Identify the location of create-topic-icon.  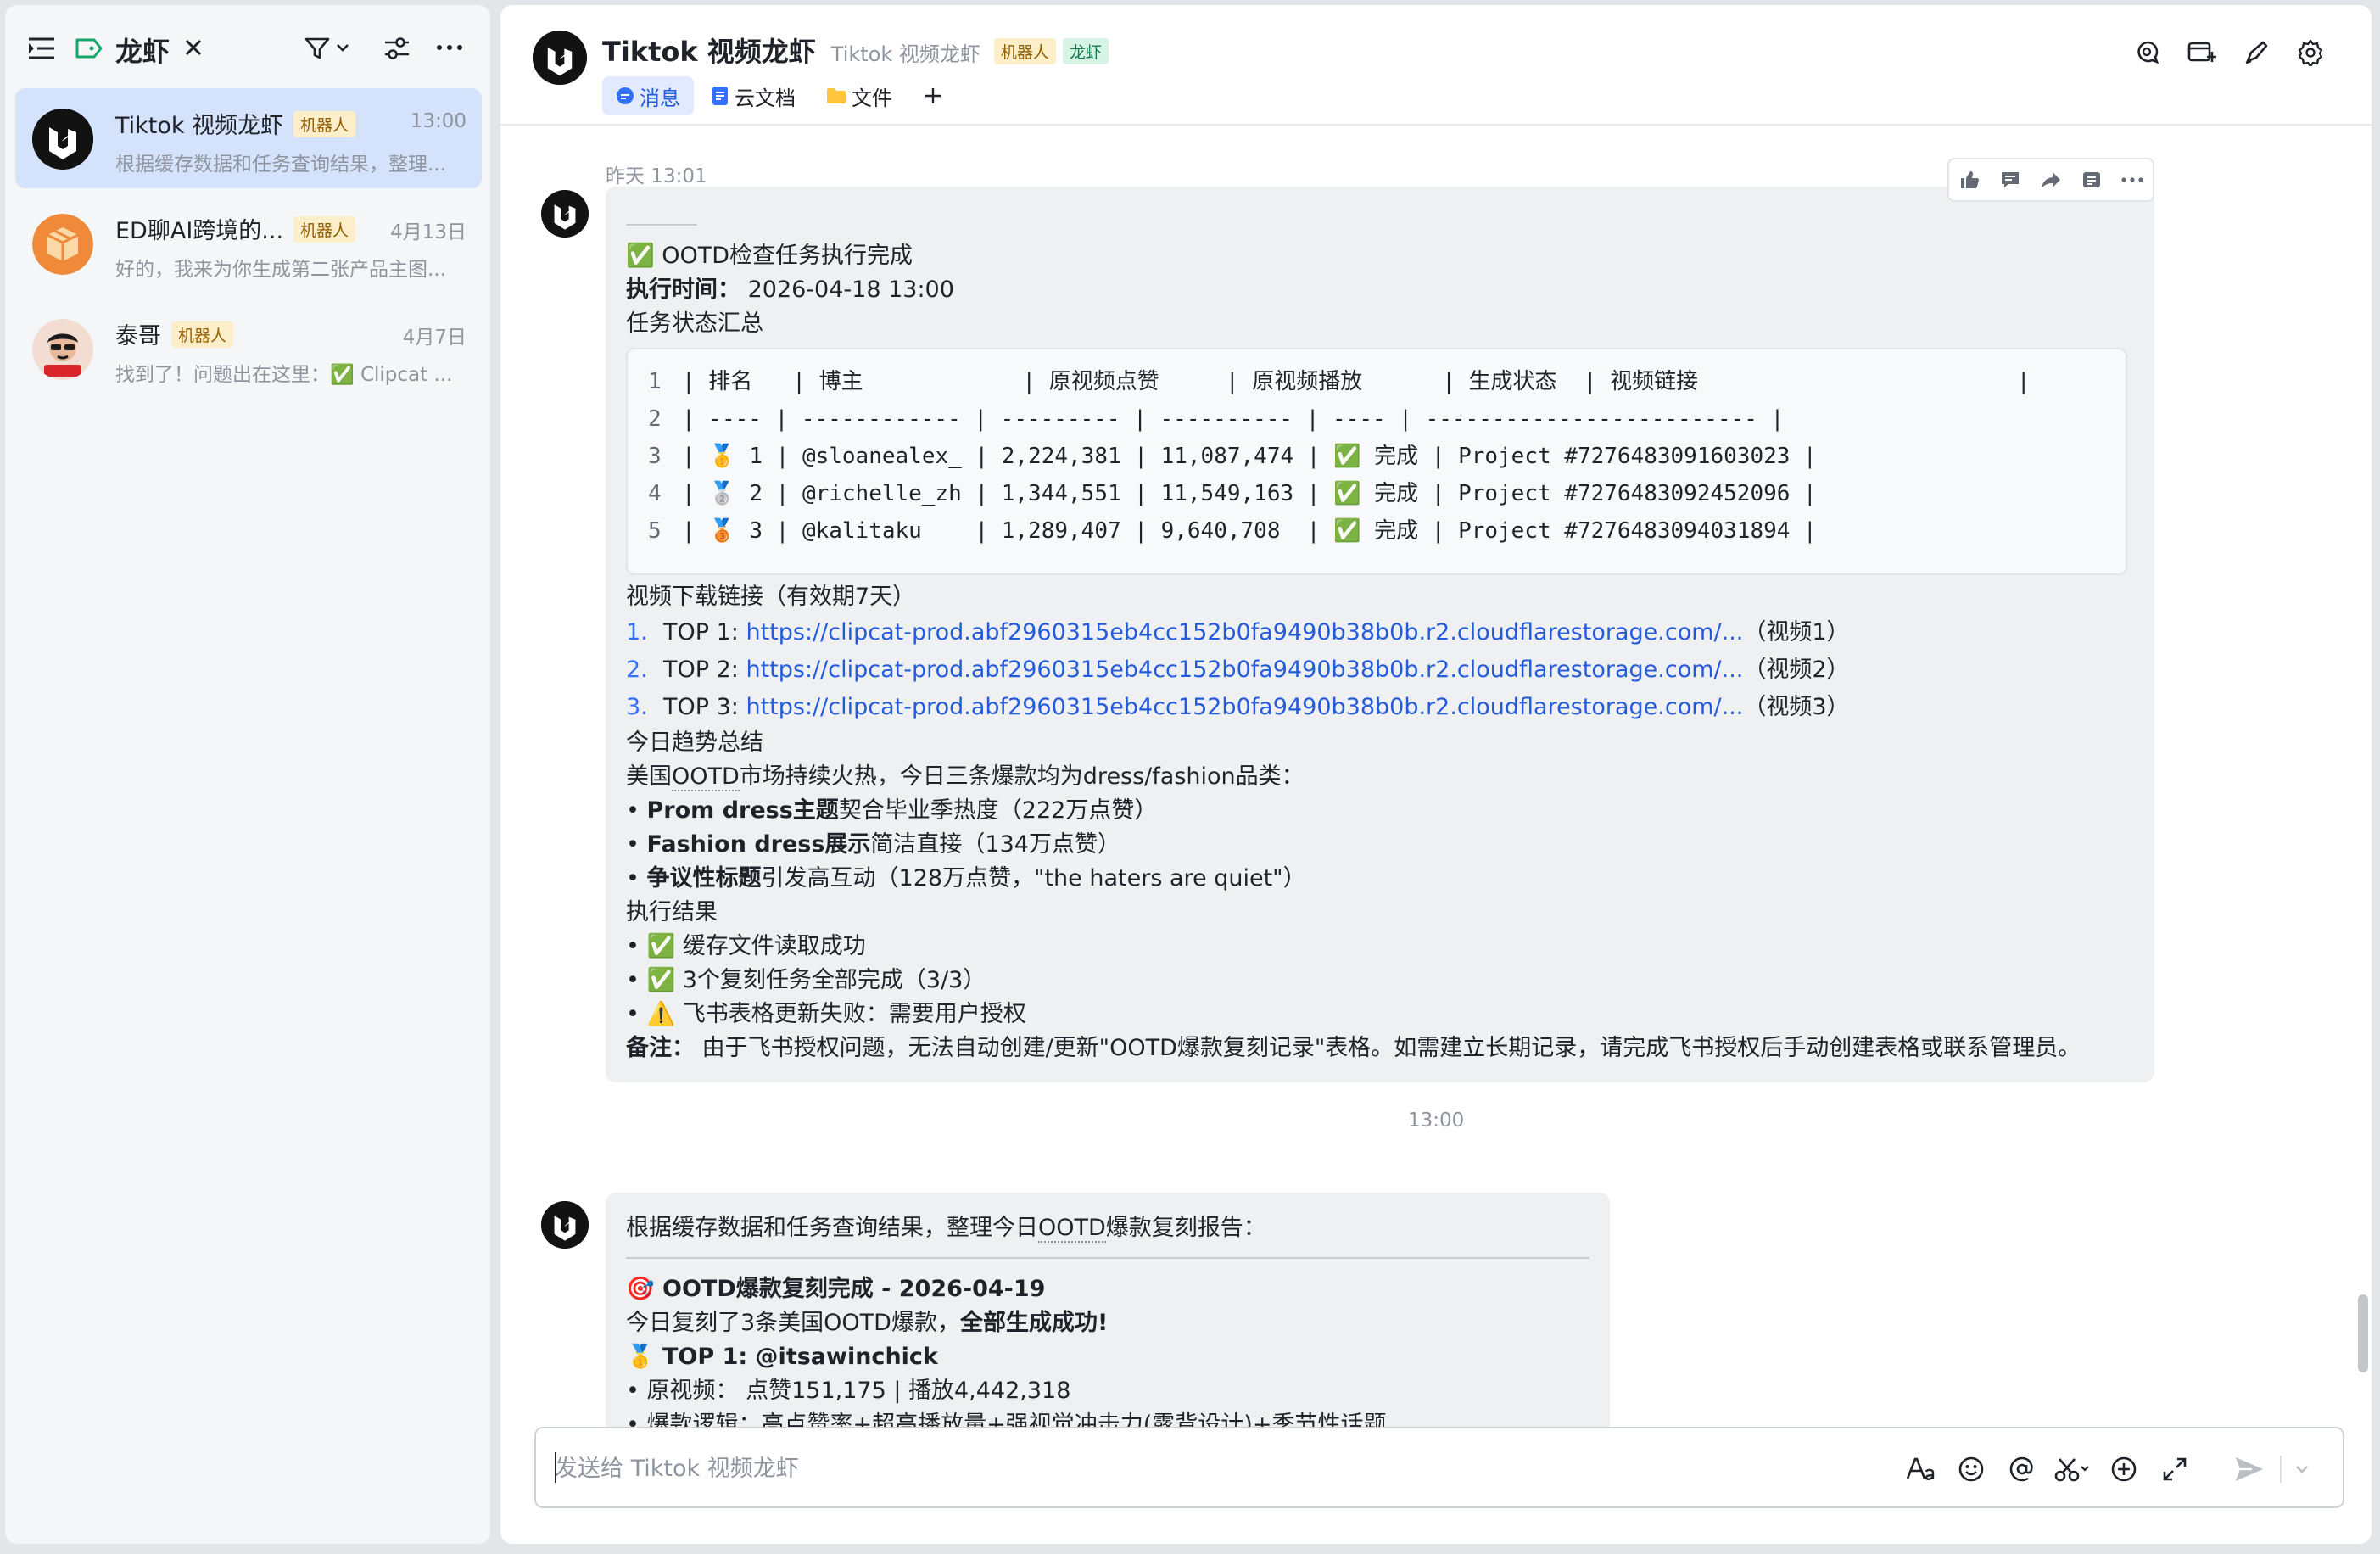
(2202, 53).